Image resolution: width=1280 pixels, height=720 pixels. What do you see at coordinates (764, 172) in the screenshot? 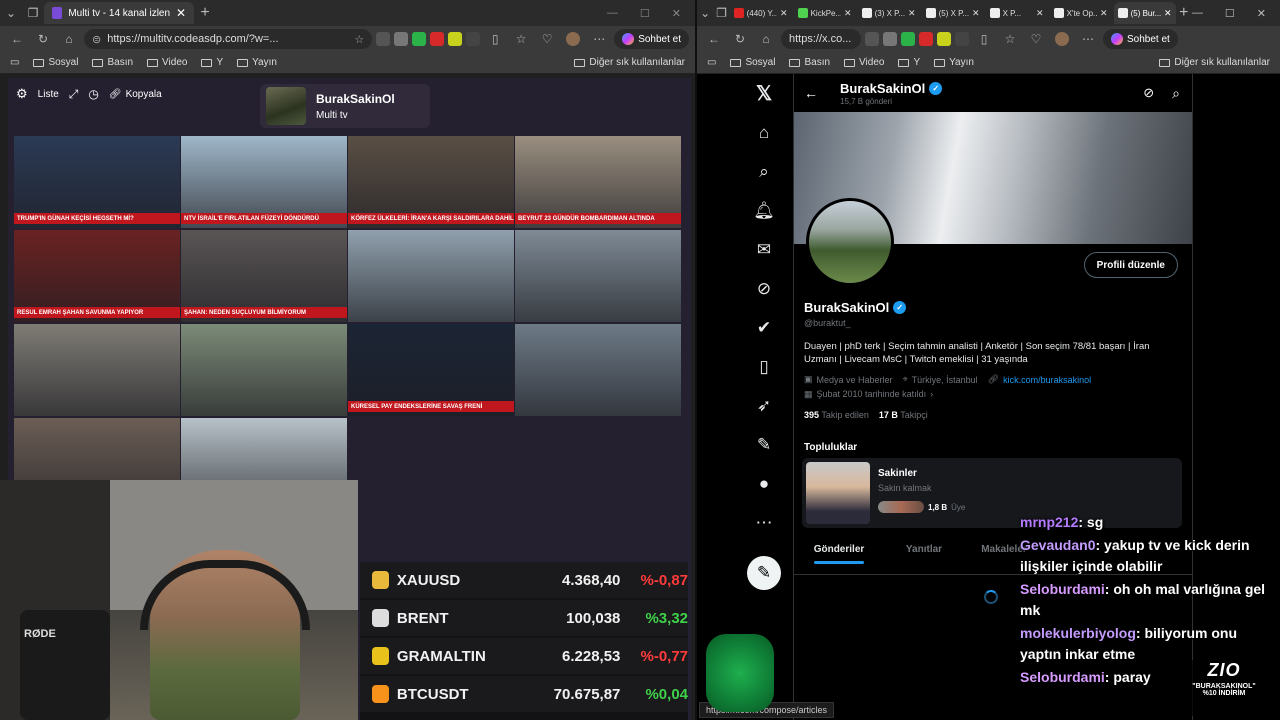
I see `explore-search-icon: ⌕` at bounding box center [764, 172].